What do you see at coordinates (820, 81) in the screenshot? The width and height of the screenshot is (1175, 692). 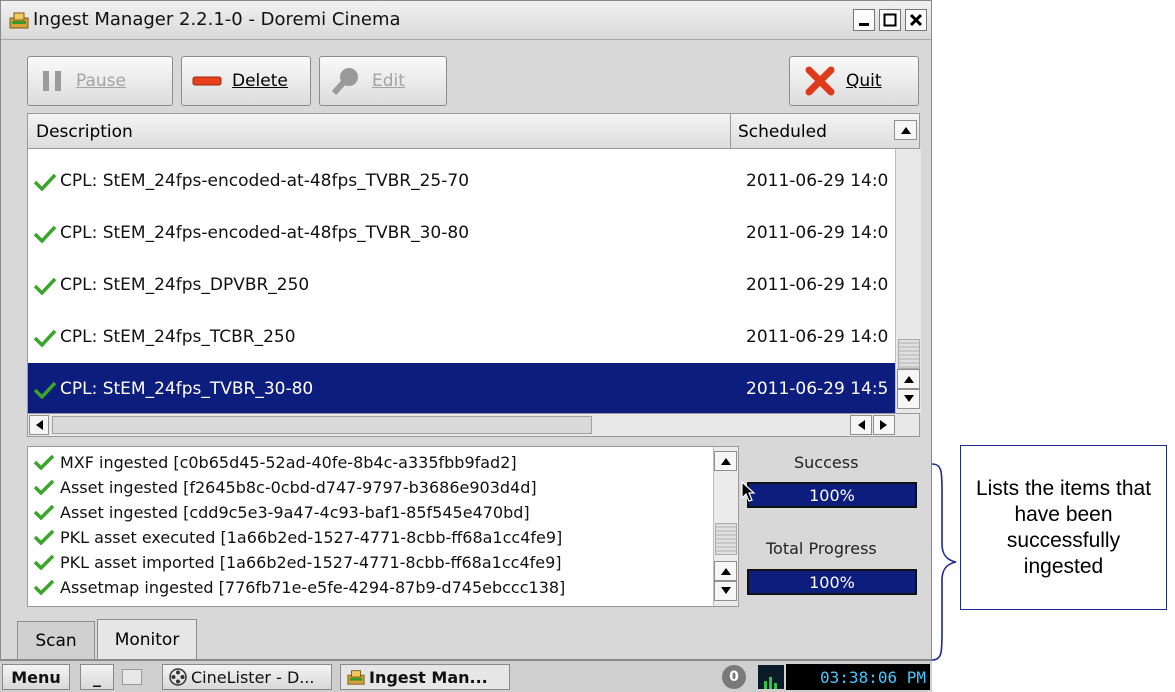 I see `quit-icon` at bounding box center [820, 81].